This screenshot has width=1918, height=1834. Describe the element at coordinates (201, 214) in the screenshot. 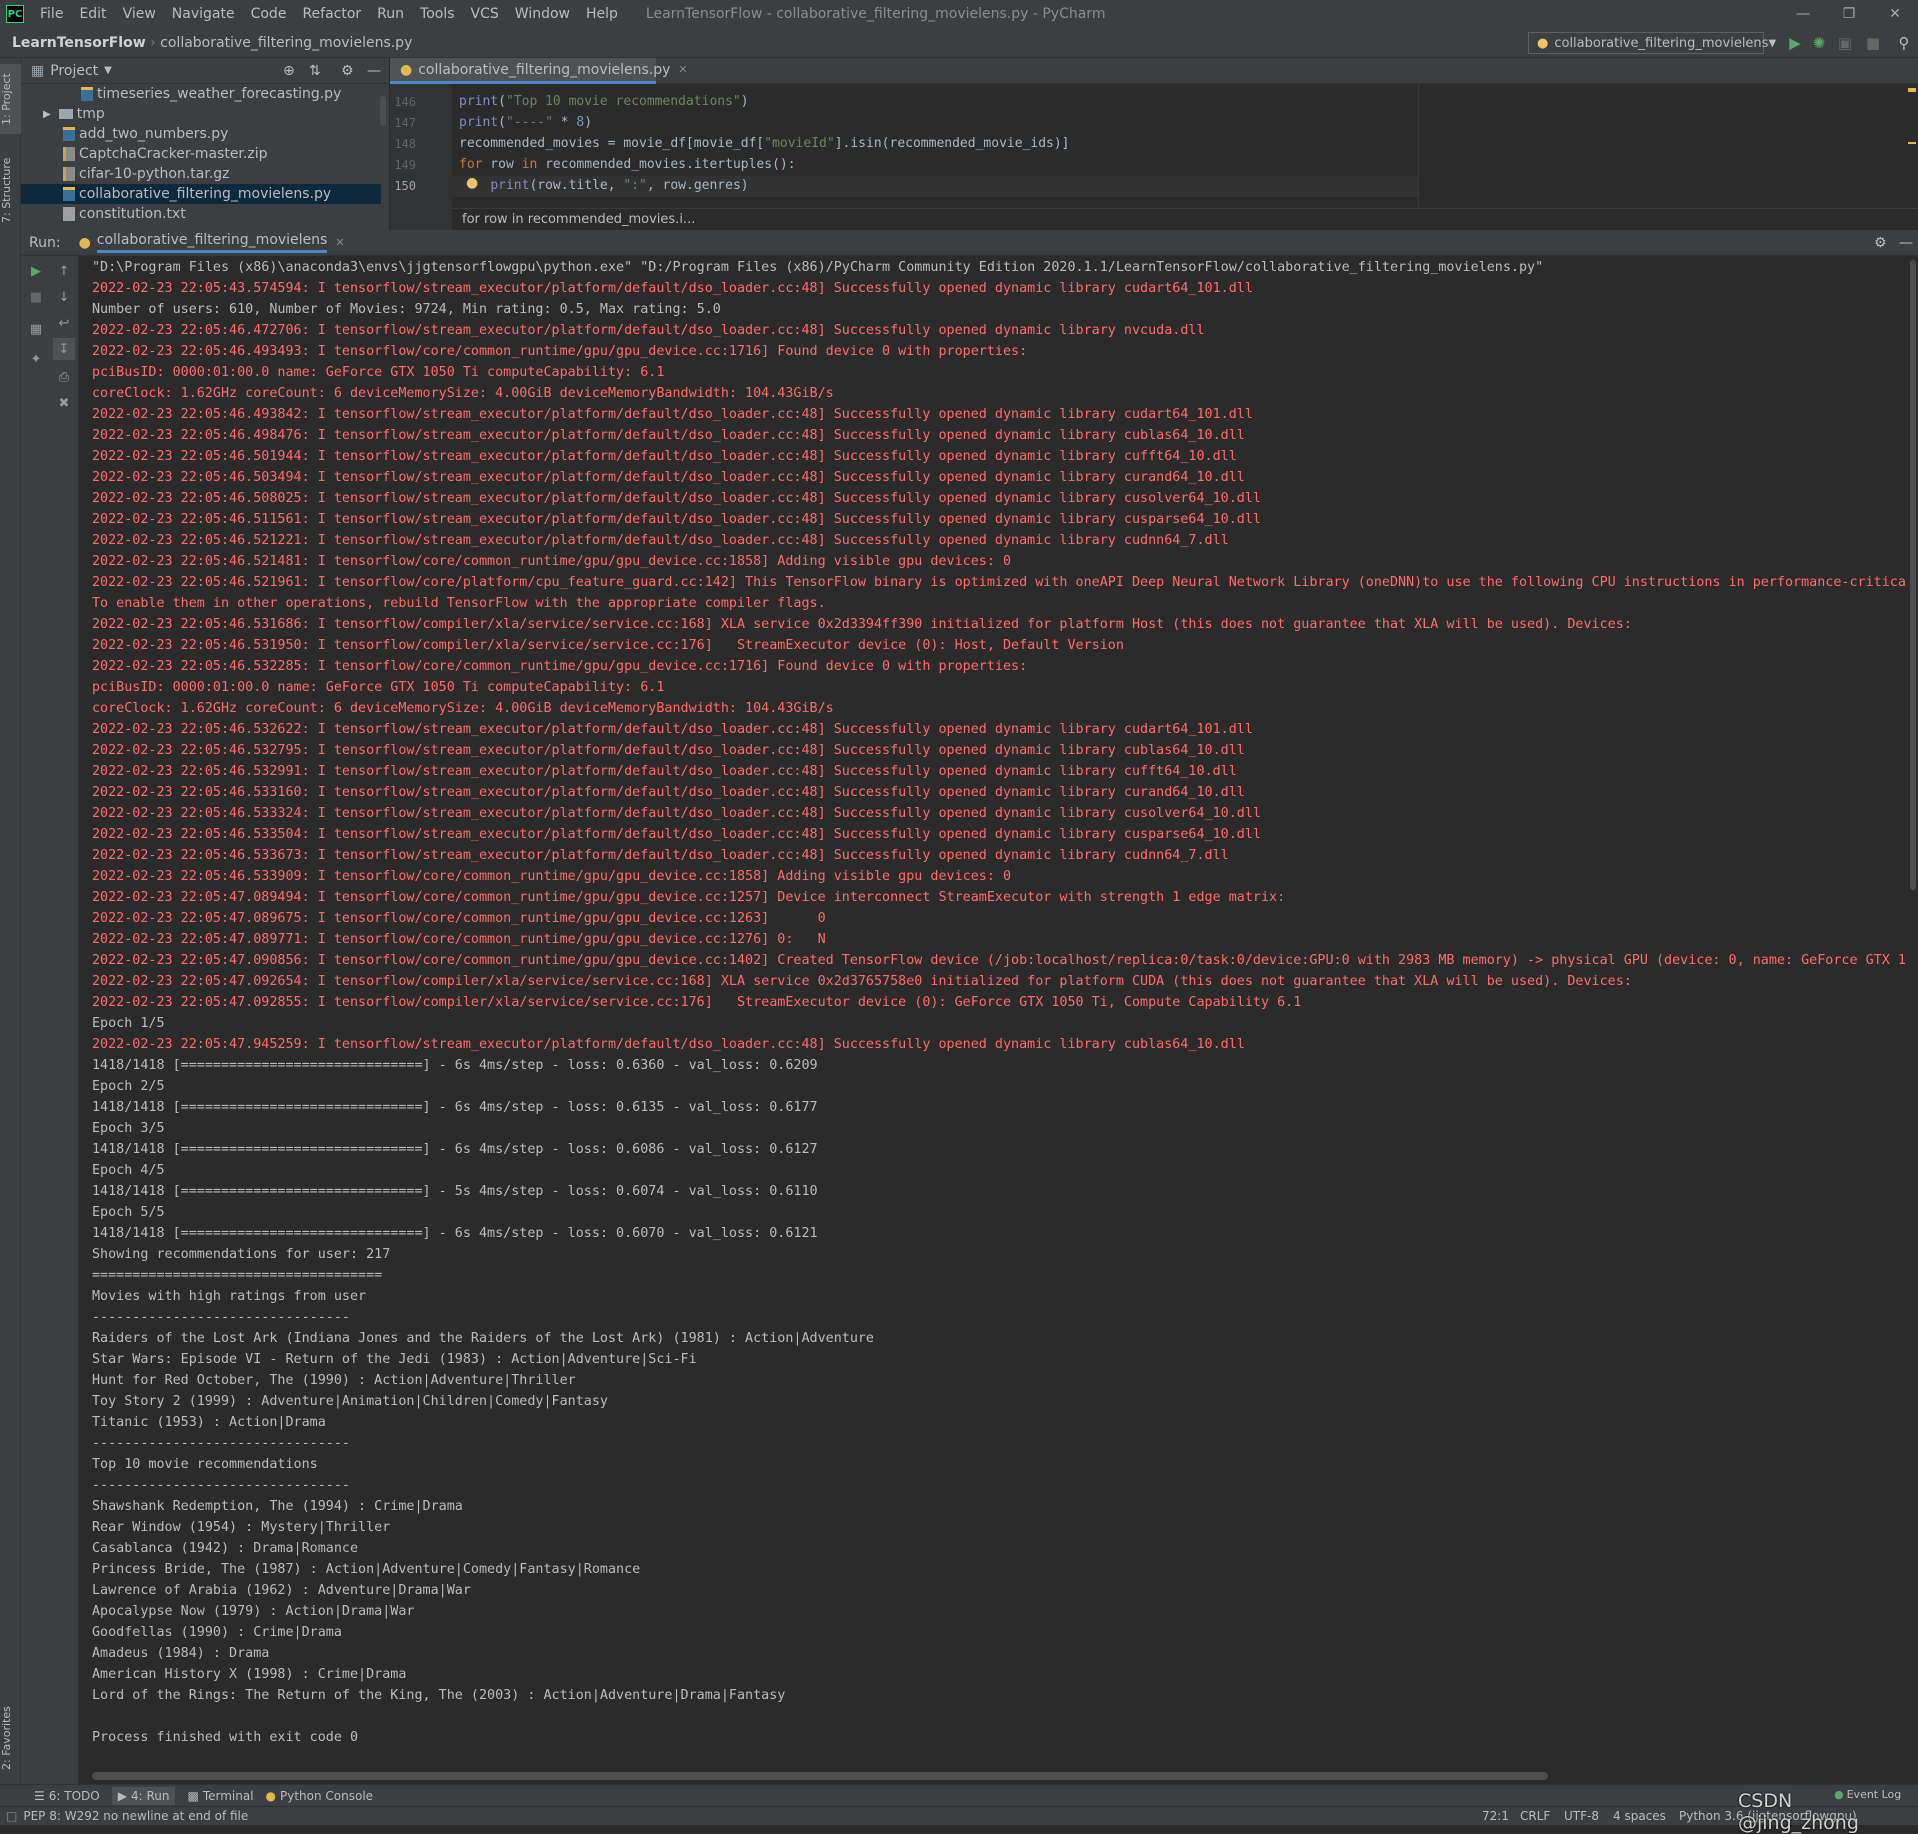

I see `tree-item: constitution.txt` at that location.